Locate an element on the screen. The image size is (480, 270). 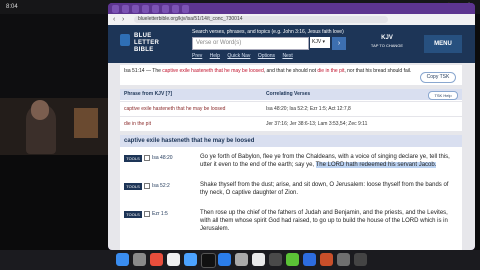
next-link: Next is located at coordinates (287, 56).